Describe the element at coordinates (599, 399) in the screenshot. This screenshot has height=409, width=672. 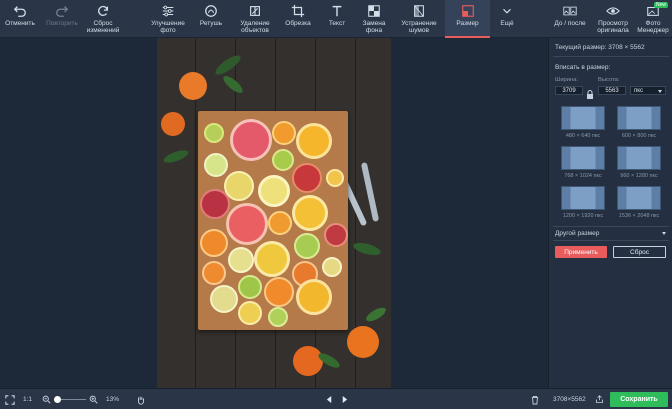
I see `export-icon` at that location.